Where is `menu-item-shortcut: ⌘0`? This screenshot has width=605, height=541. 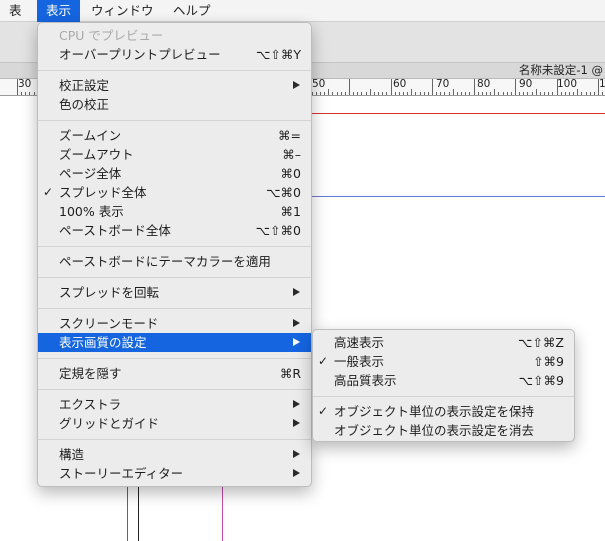 menu-item-shortcut: ⌘0 is located at coordinates (290, 173).